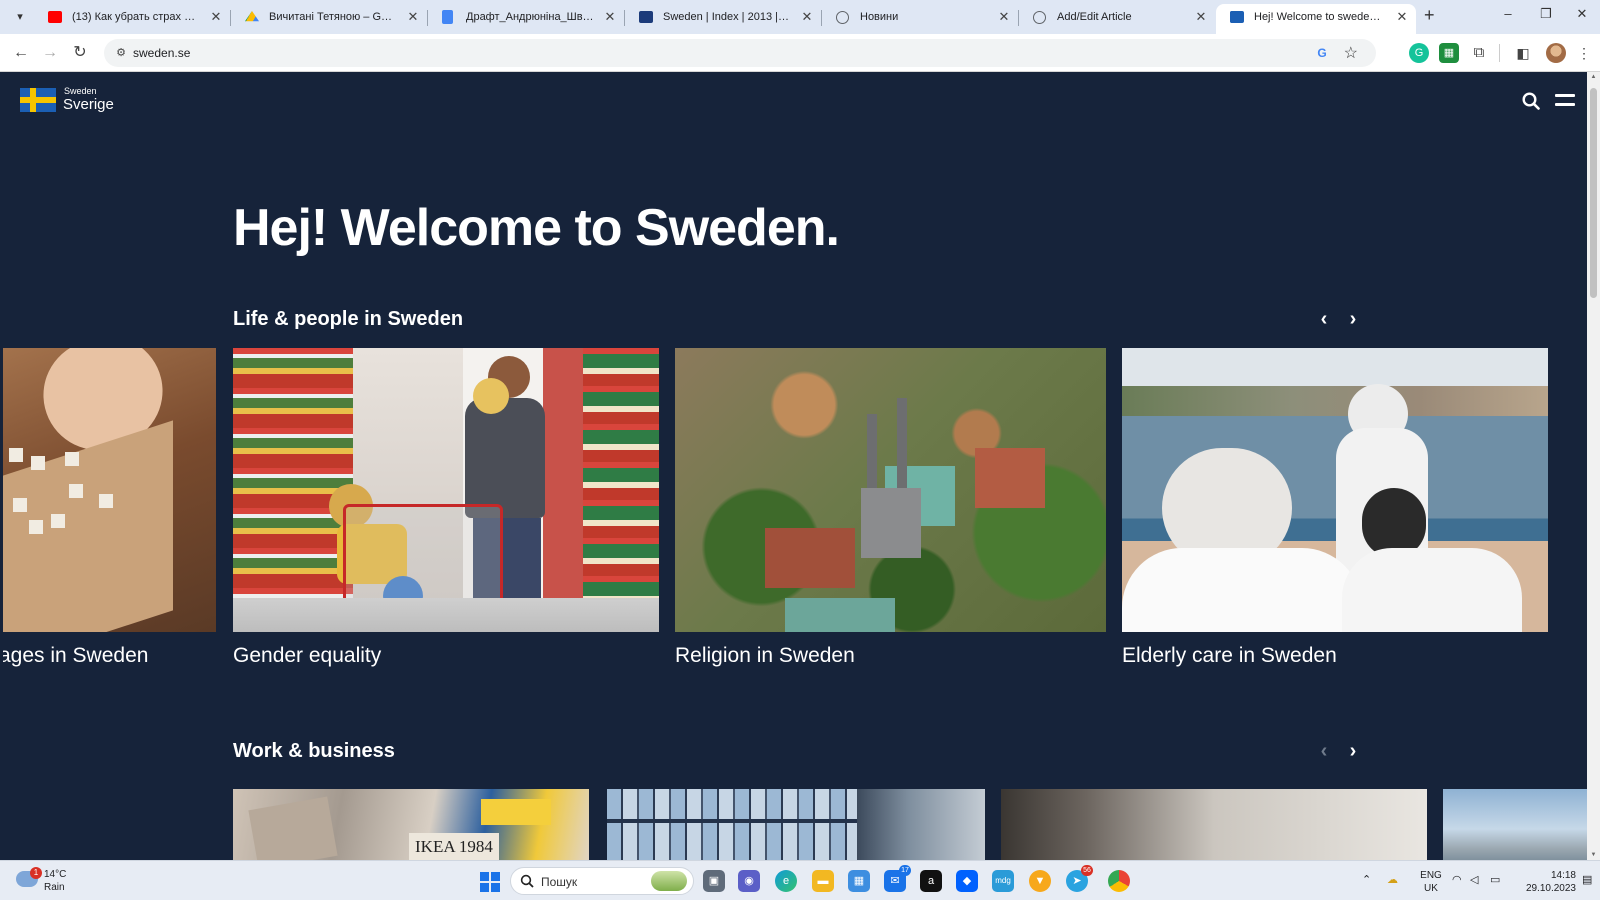 Image resolution: width=1600 pixels, height=900 pixels. I want to click on lang-bottom: UK, so click(1431, 888).